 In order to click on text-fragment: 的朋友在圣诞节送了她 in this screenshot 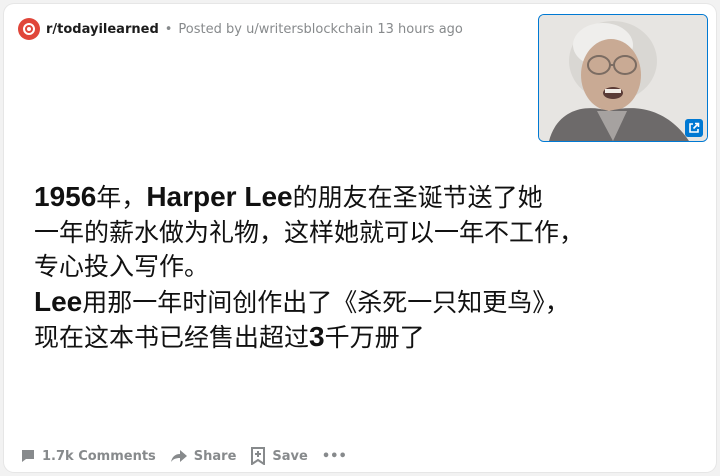, I will do `click(417, 197)`.